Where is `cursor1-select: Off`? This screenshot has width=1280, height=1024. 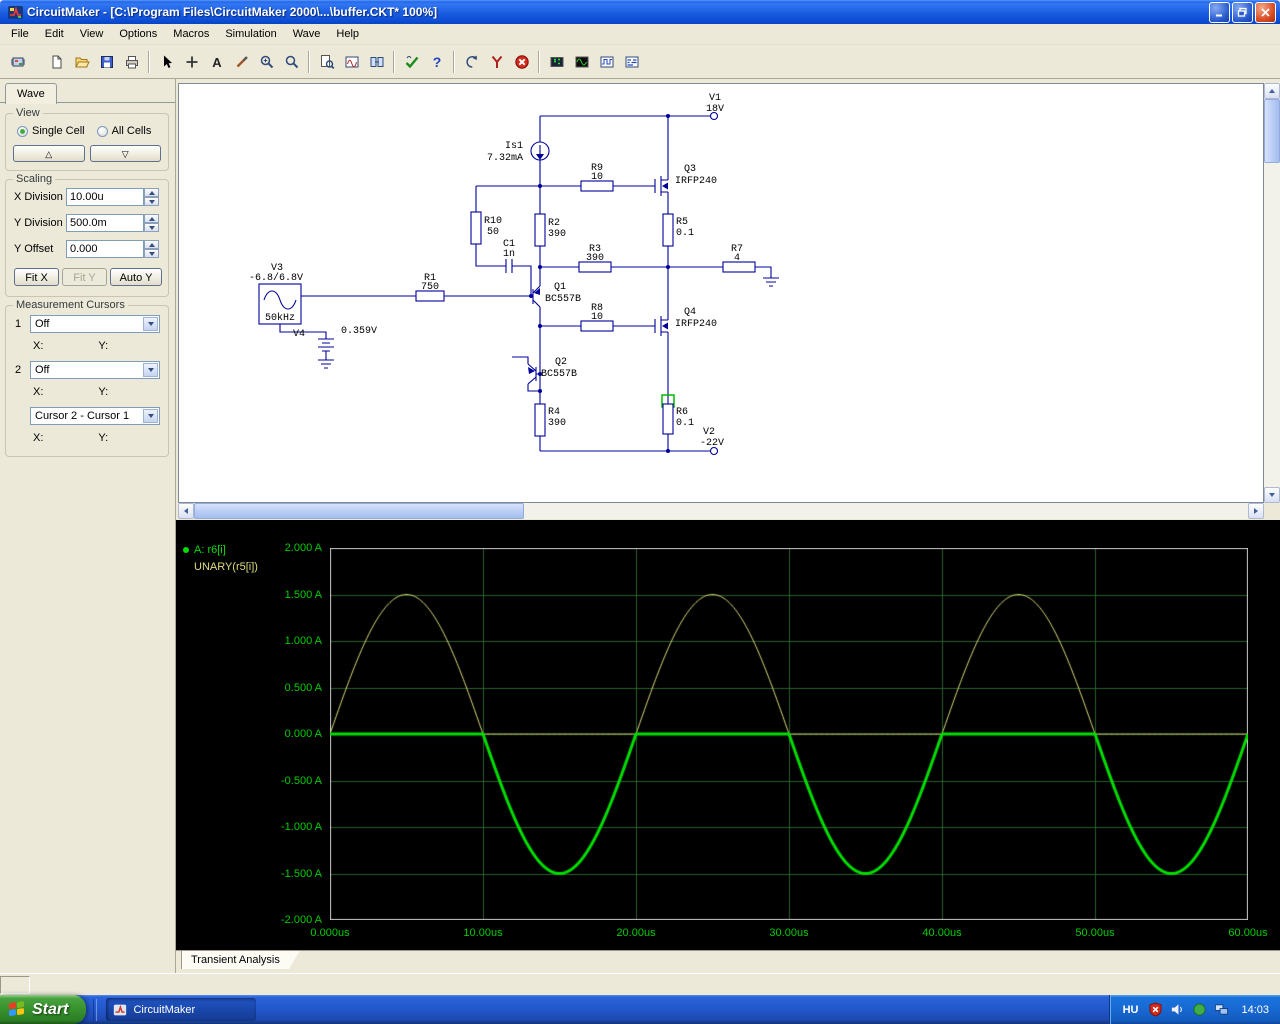
cursor1-select: Off is located at coordinates (95, 324).